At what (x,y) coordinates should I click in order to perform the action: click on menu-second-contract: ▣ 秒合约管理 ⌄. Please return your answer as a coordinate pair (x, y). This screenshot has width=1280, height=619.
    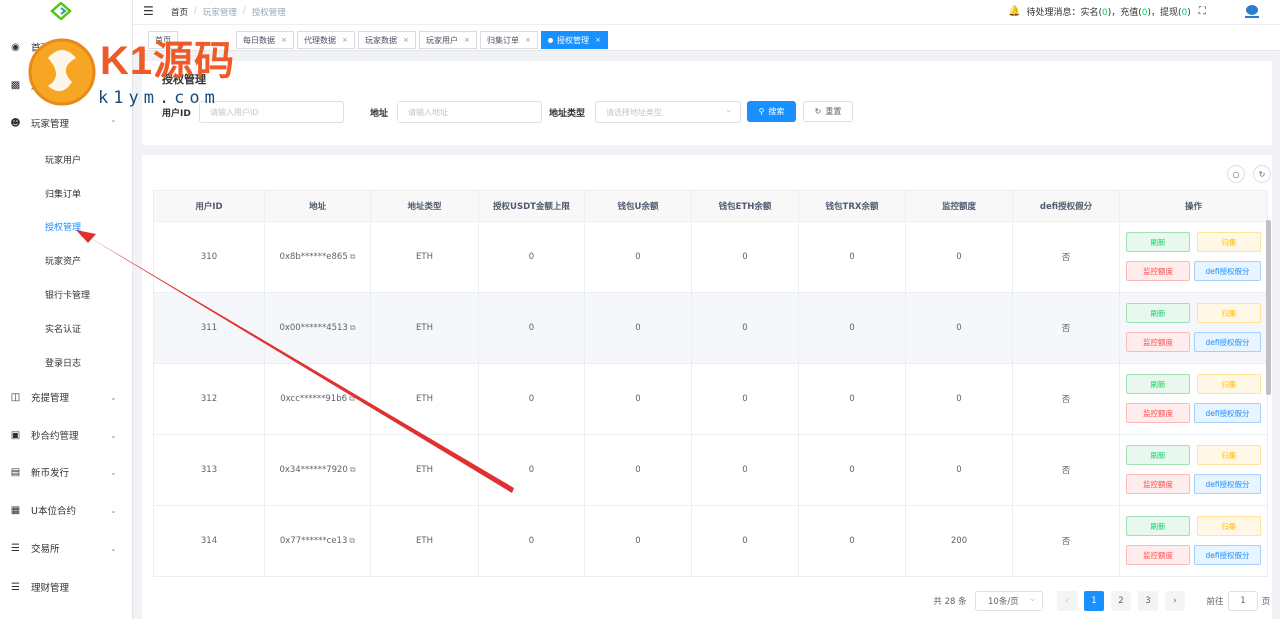
    Looking at the image, I should click on (66, 435).